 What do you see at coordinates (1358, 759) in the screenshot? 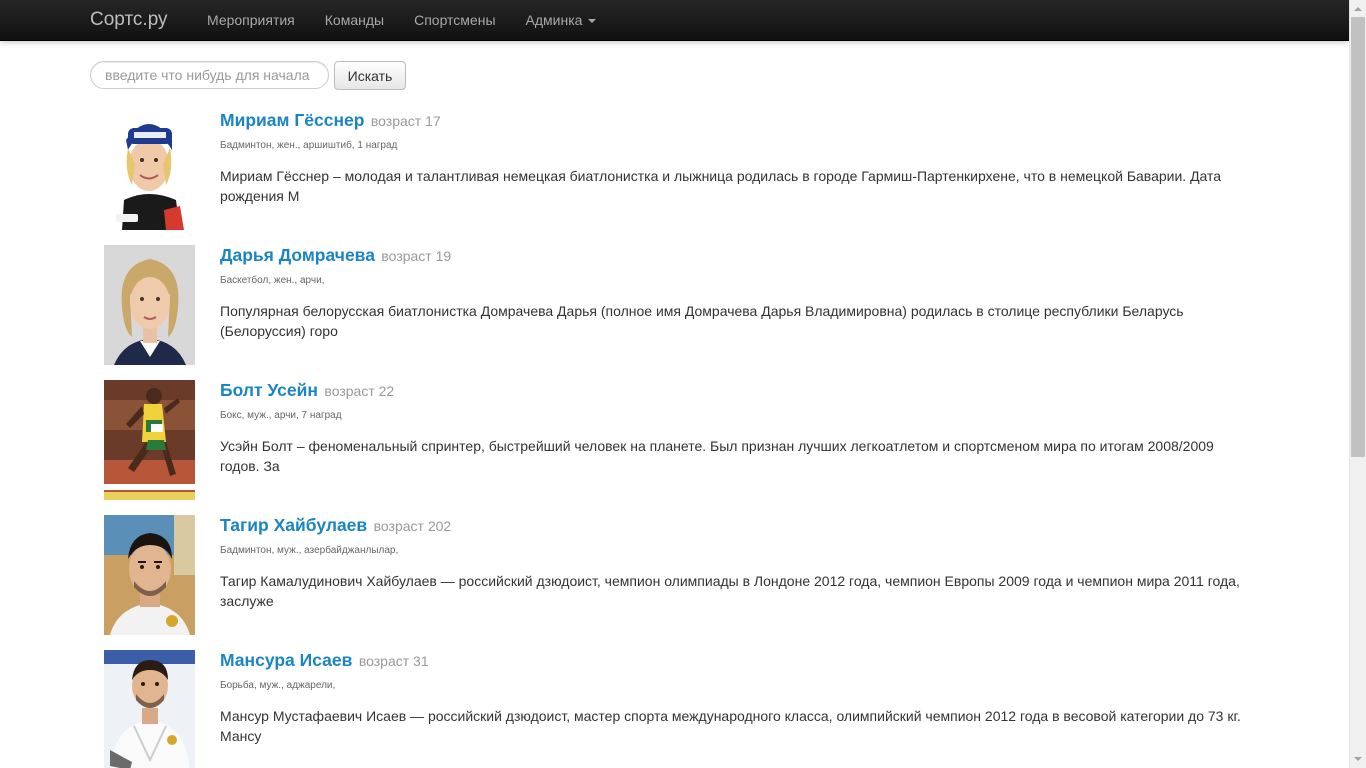
I see `scroll-down-arrow-icon` at bounding box center [1358, 759].